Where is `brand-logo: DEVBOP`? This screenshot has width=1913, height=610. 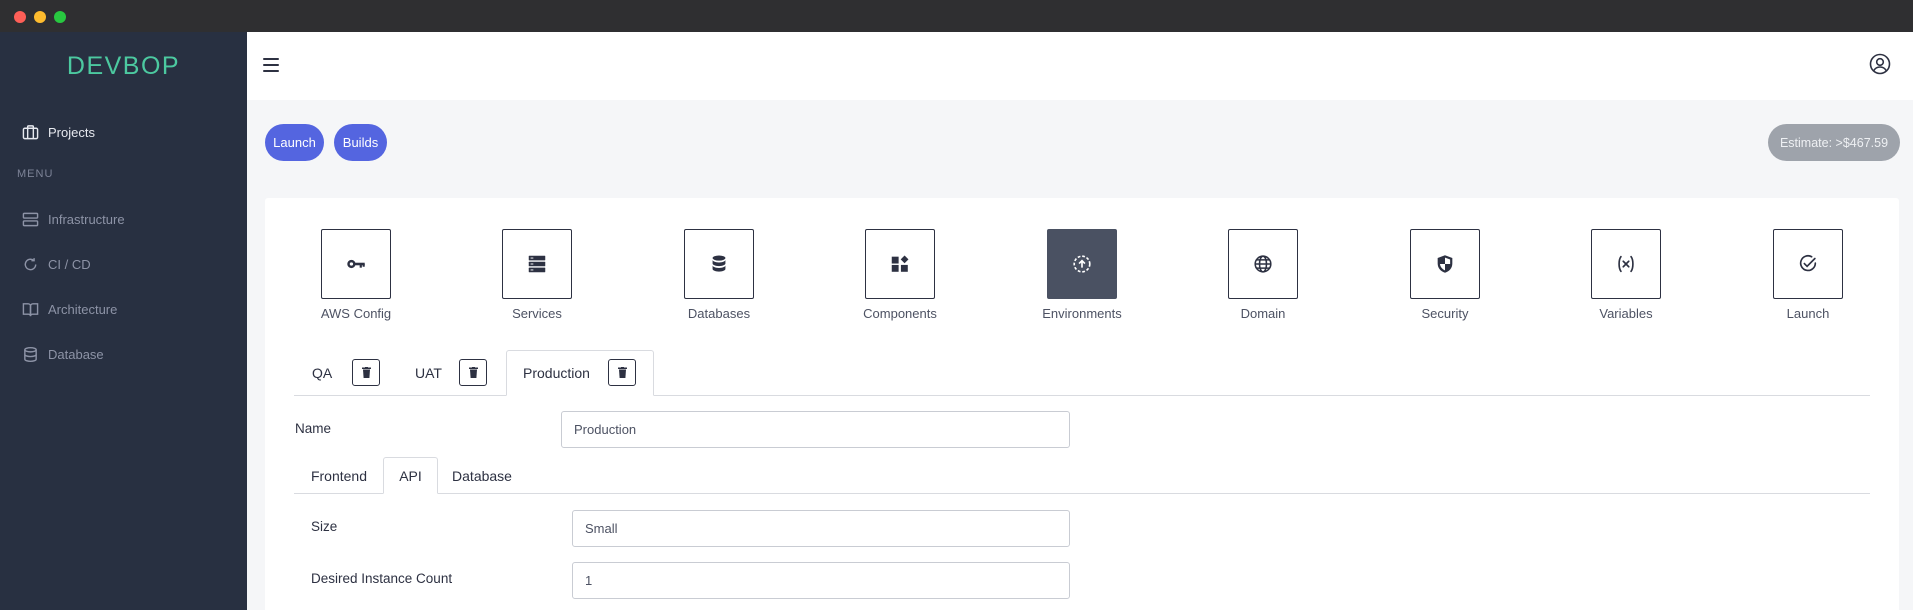 brand-logo: DEVBOP is located at coordinates (123, 66).